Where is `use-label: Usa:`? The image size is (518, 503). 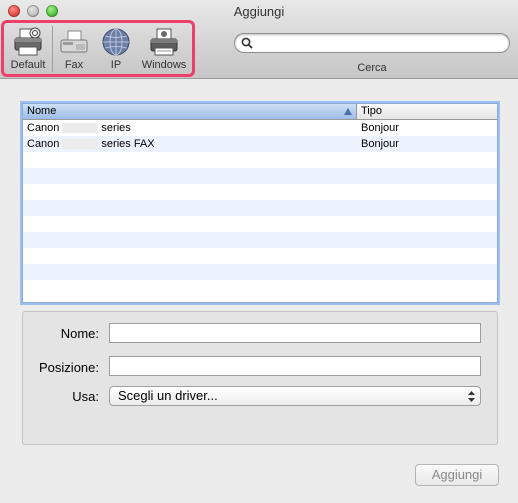 use-label: Usa: is located at coordinates (85, 396).